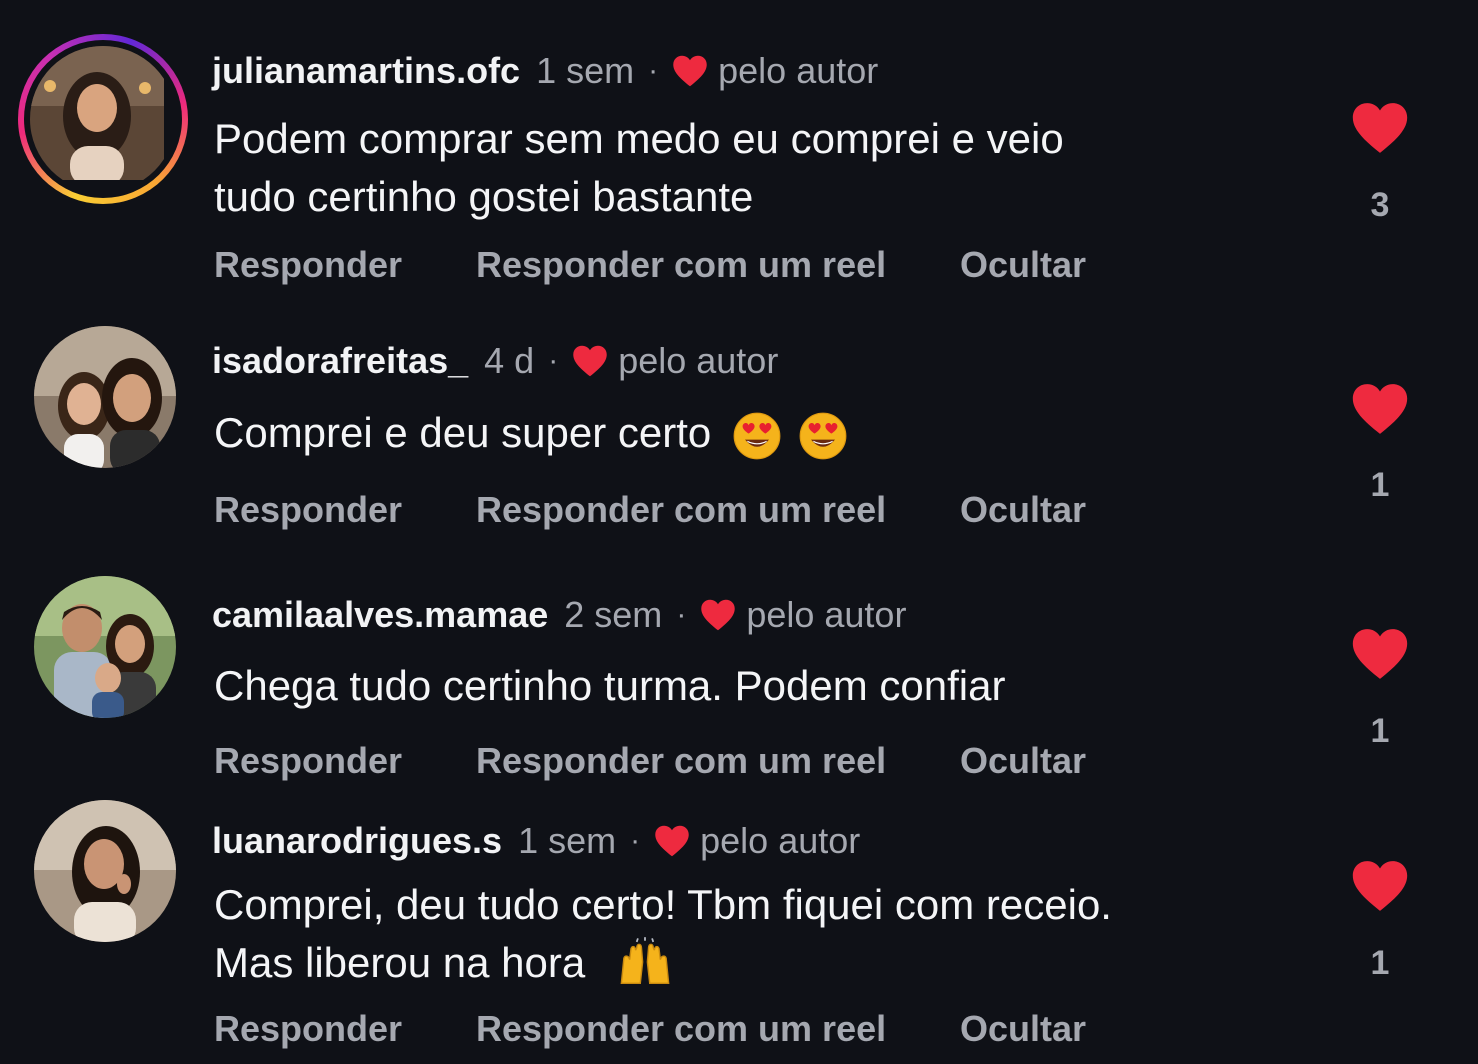 The height and width of the screenshot is (1064, 1478). I want to click on username: camilaalves.mamae, so click(380, 615).